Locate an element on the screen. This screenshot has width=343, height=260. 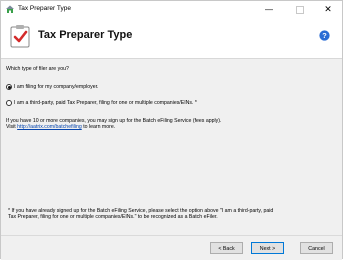
option-company-label: I am filing for my company/employer. is located at coordinates (56, 87).